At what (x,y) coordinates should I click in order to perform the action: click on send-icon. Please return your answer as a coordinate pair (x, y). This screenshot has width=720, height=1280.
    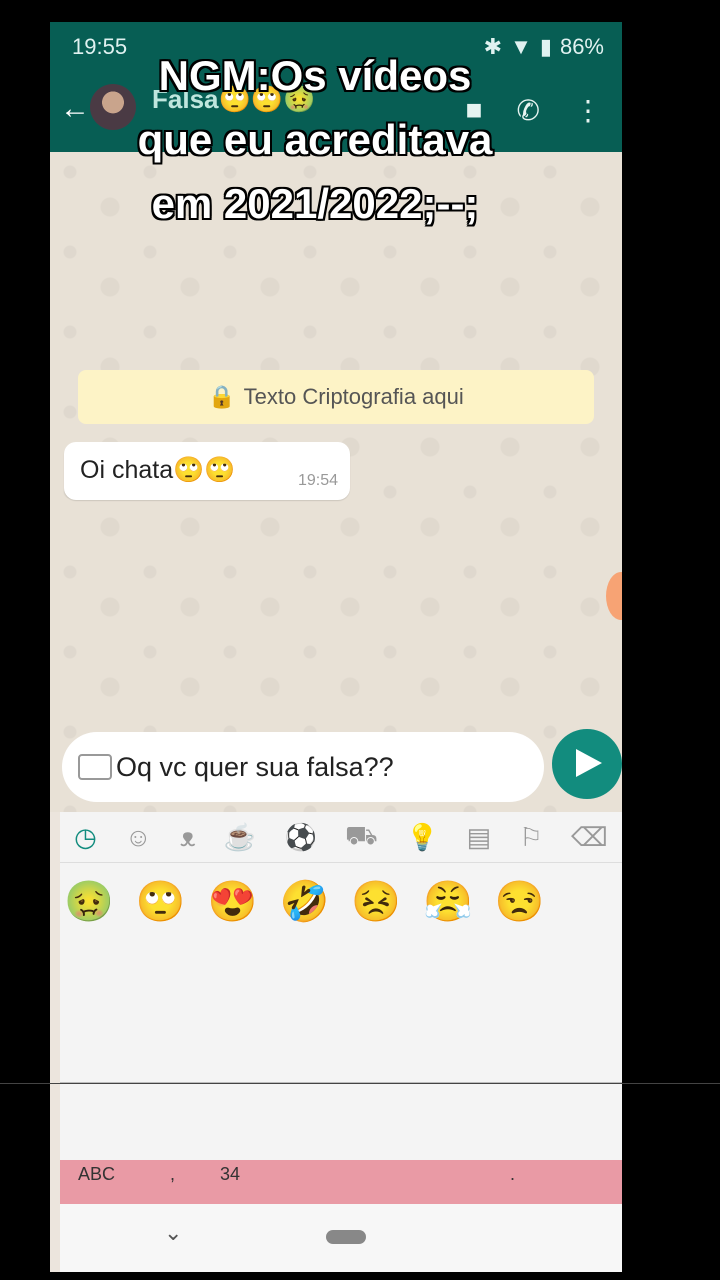
    Looking at the image, I should click on (589, 763).